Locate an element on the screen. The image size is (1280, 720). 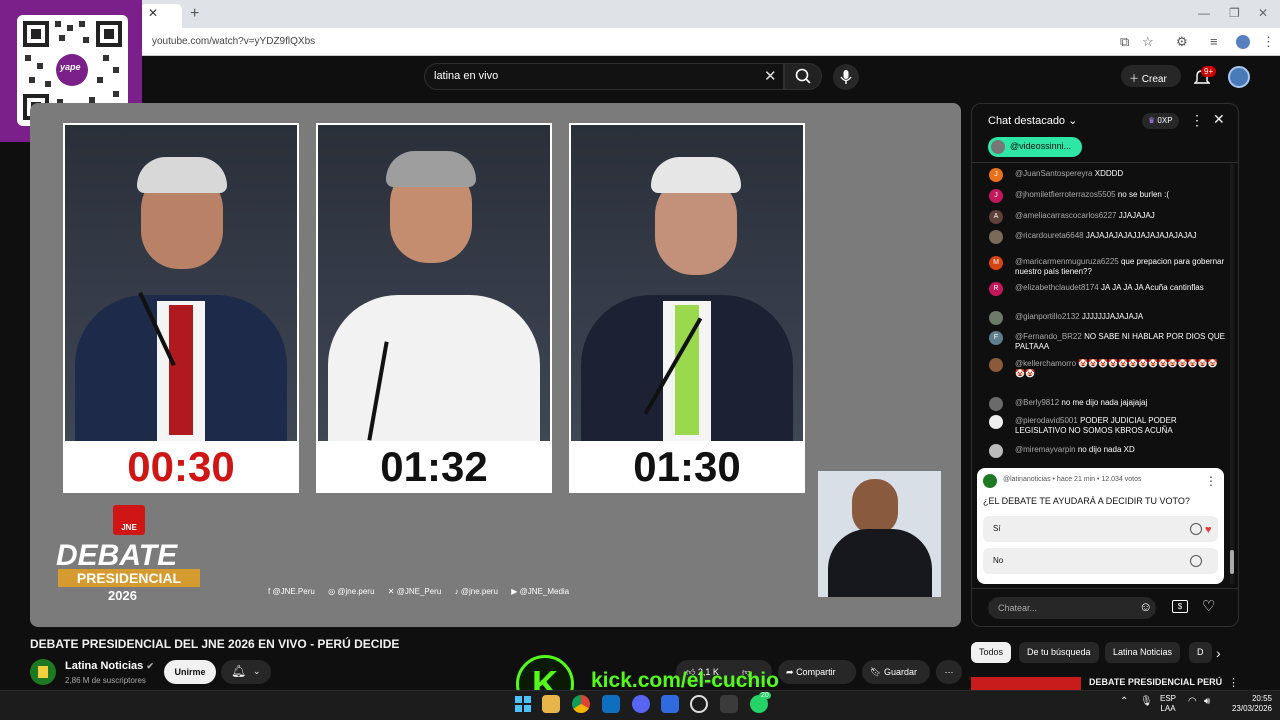
related-video-title: DEBATE PRESIDENCIAL PERÚ is located at coordinates (1155, 682).